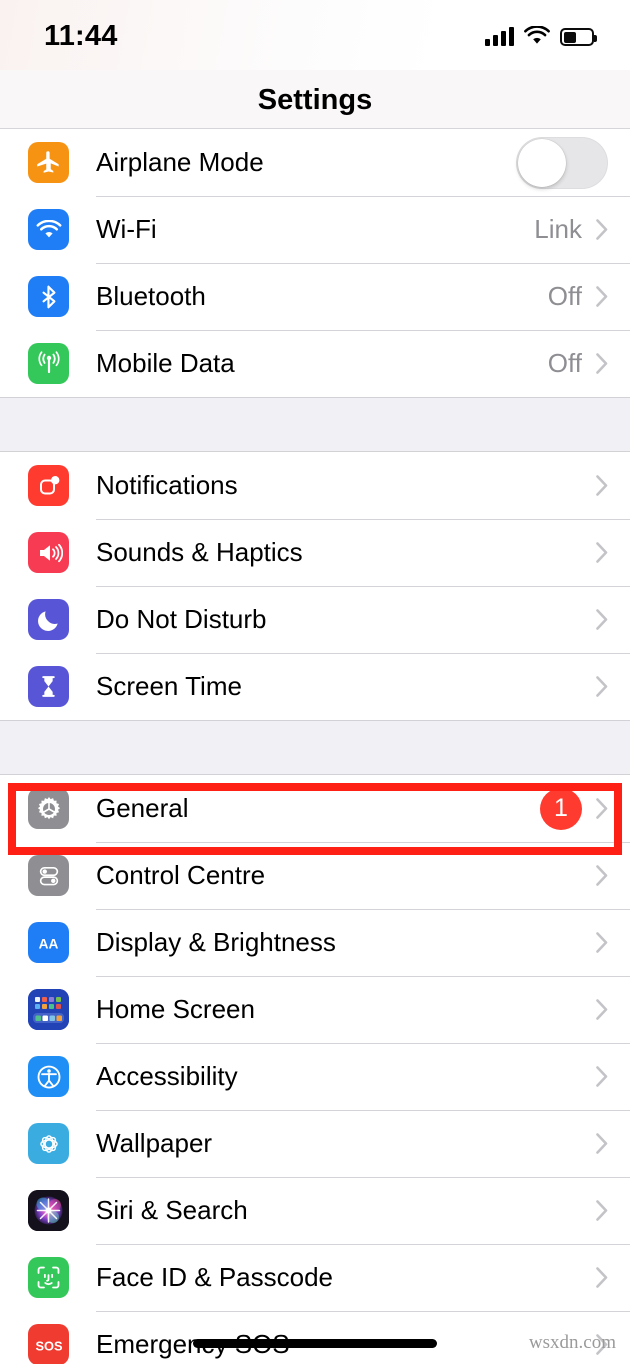  I want to click on settings-row-label: Notifications, so click(167, 485).